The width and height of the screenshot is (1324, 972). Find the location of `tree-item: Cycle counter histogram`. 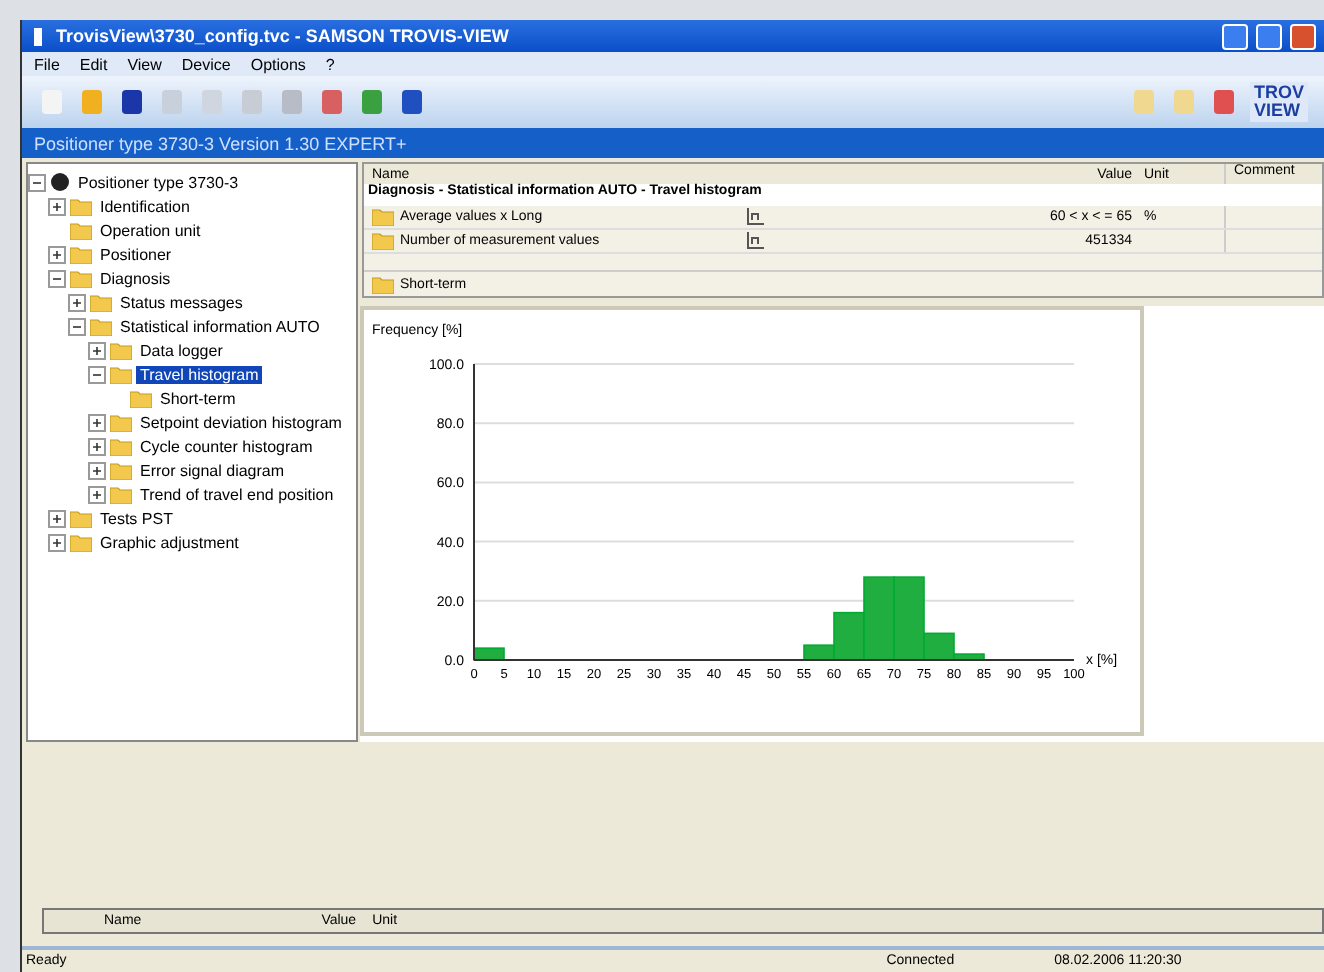

tree-item: Cycle counter histogram is located at coordinates (226, 446).